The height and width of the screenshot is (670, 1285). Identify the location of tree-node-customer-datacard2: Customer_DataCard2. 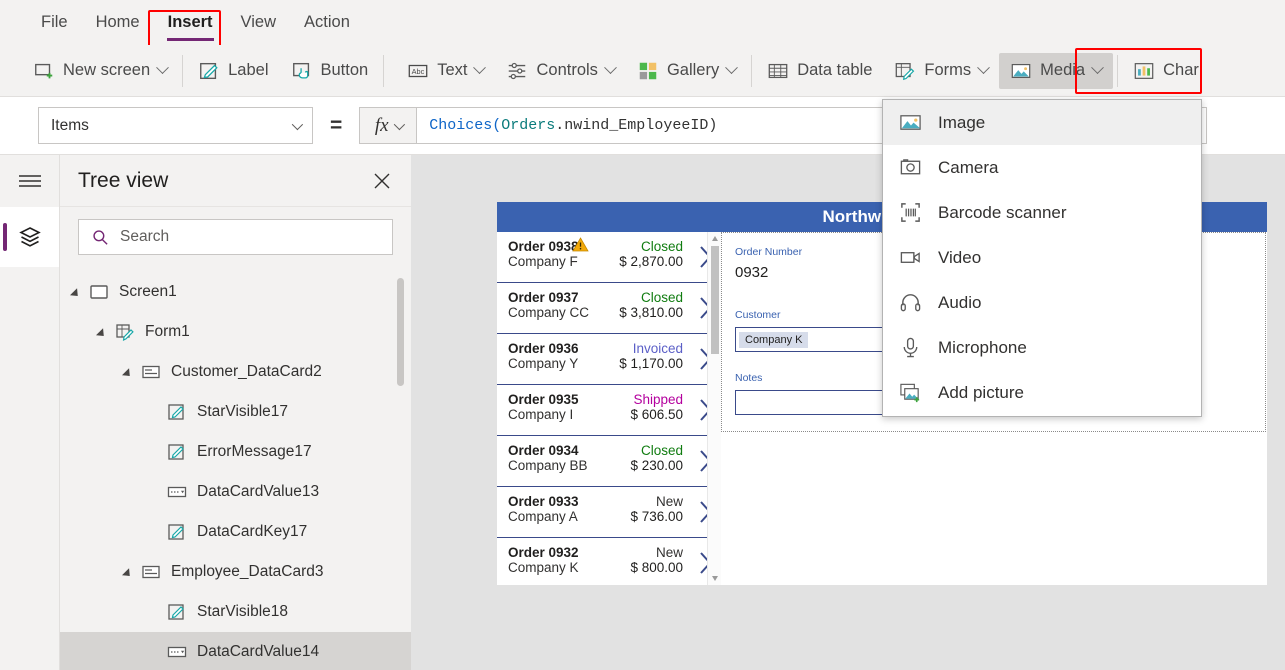
(235, 372).